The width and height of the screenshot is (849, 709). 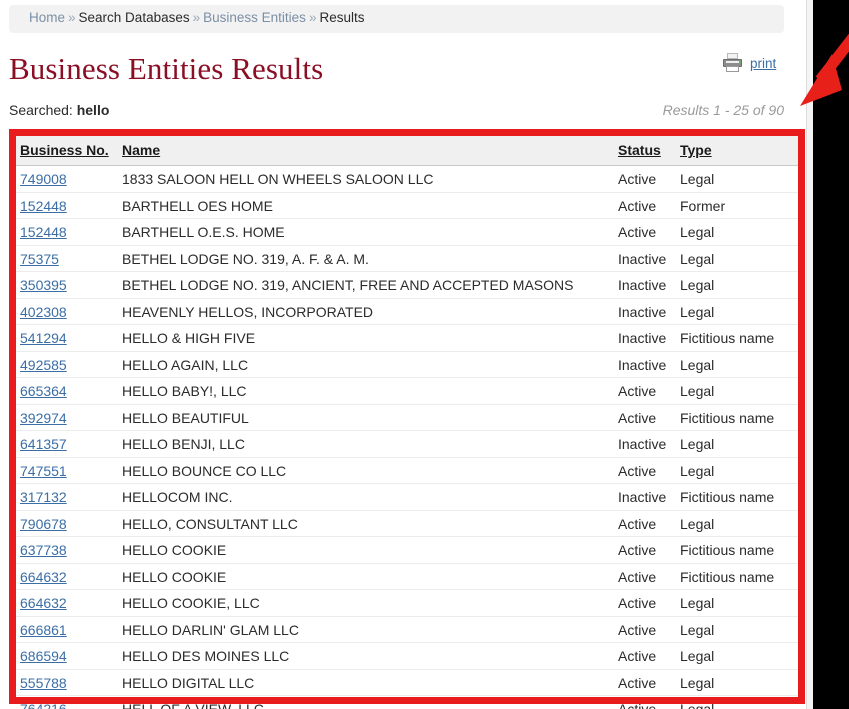 I want to click on cell-name: HELL OF A VIEW, LLC, so click(x=366, y=702).